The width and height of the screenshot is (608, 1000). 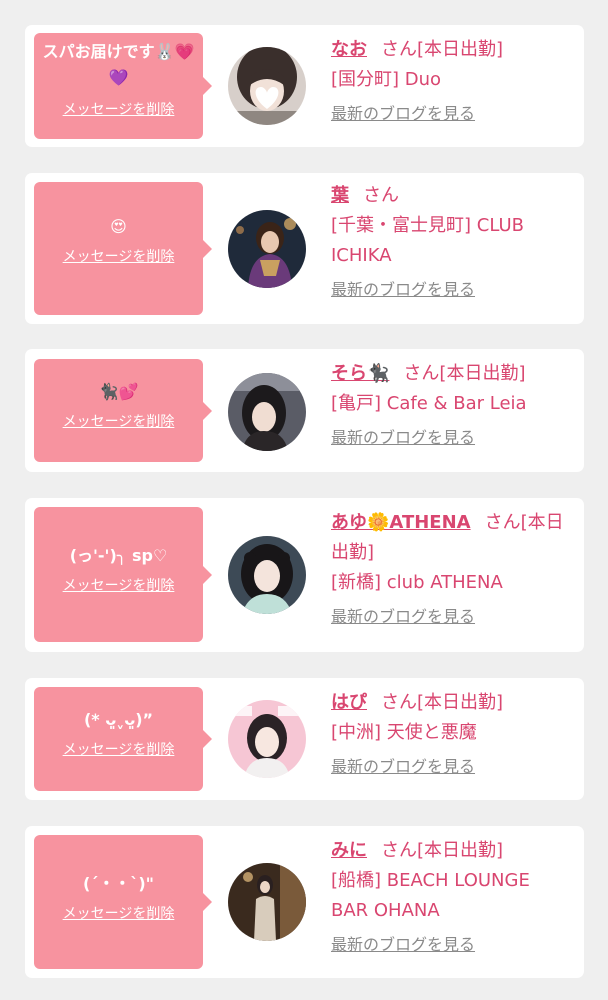 What do you see at coordinates (451, 82) in the screenshot?
I see `cast-info: なお さん[本日出勤] [国分町] Duo 最新のブログを見る` at bounding box center [451, 82].